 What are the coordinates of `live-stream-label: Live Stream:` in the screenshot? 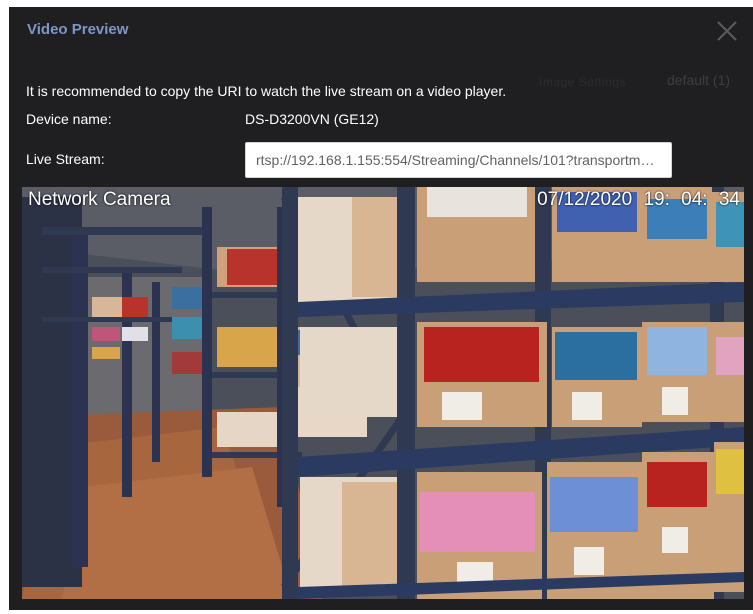 It's located at (65, 159).